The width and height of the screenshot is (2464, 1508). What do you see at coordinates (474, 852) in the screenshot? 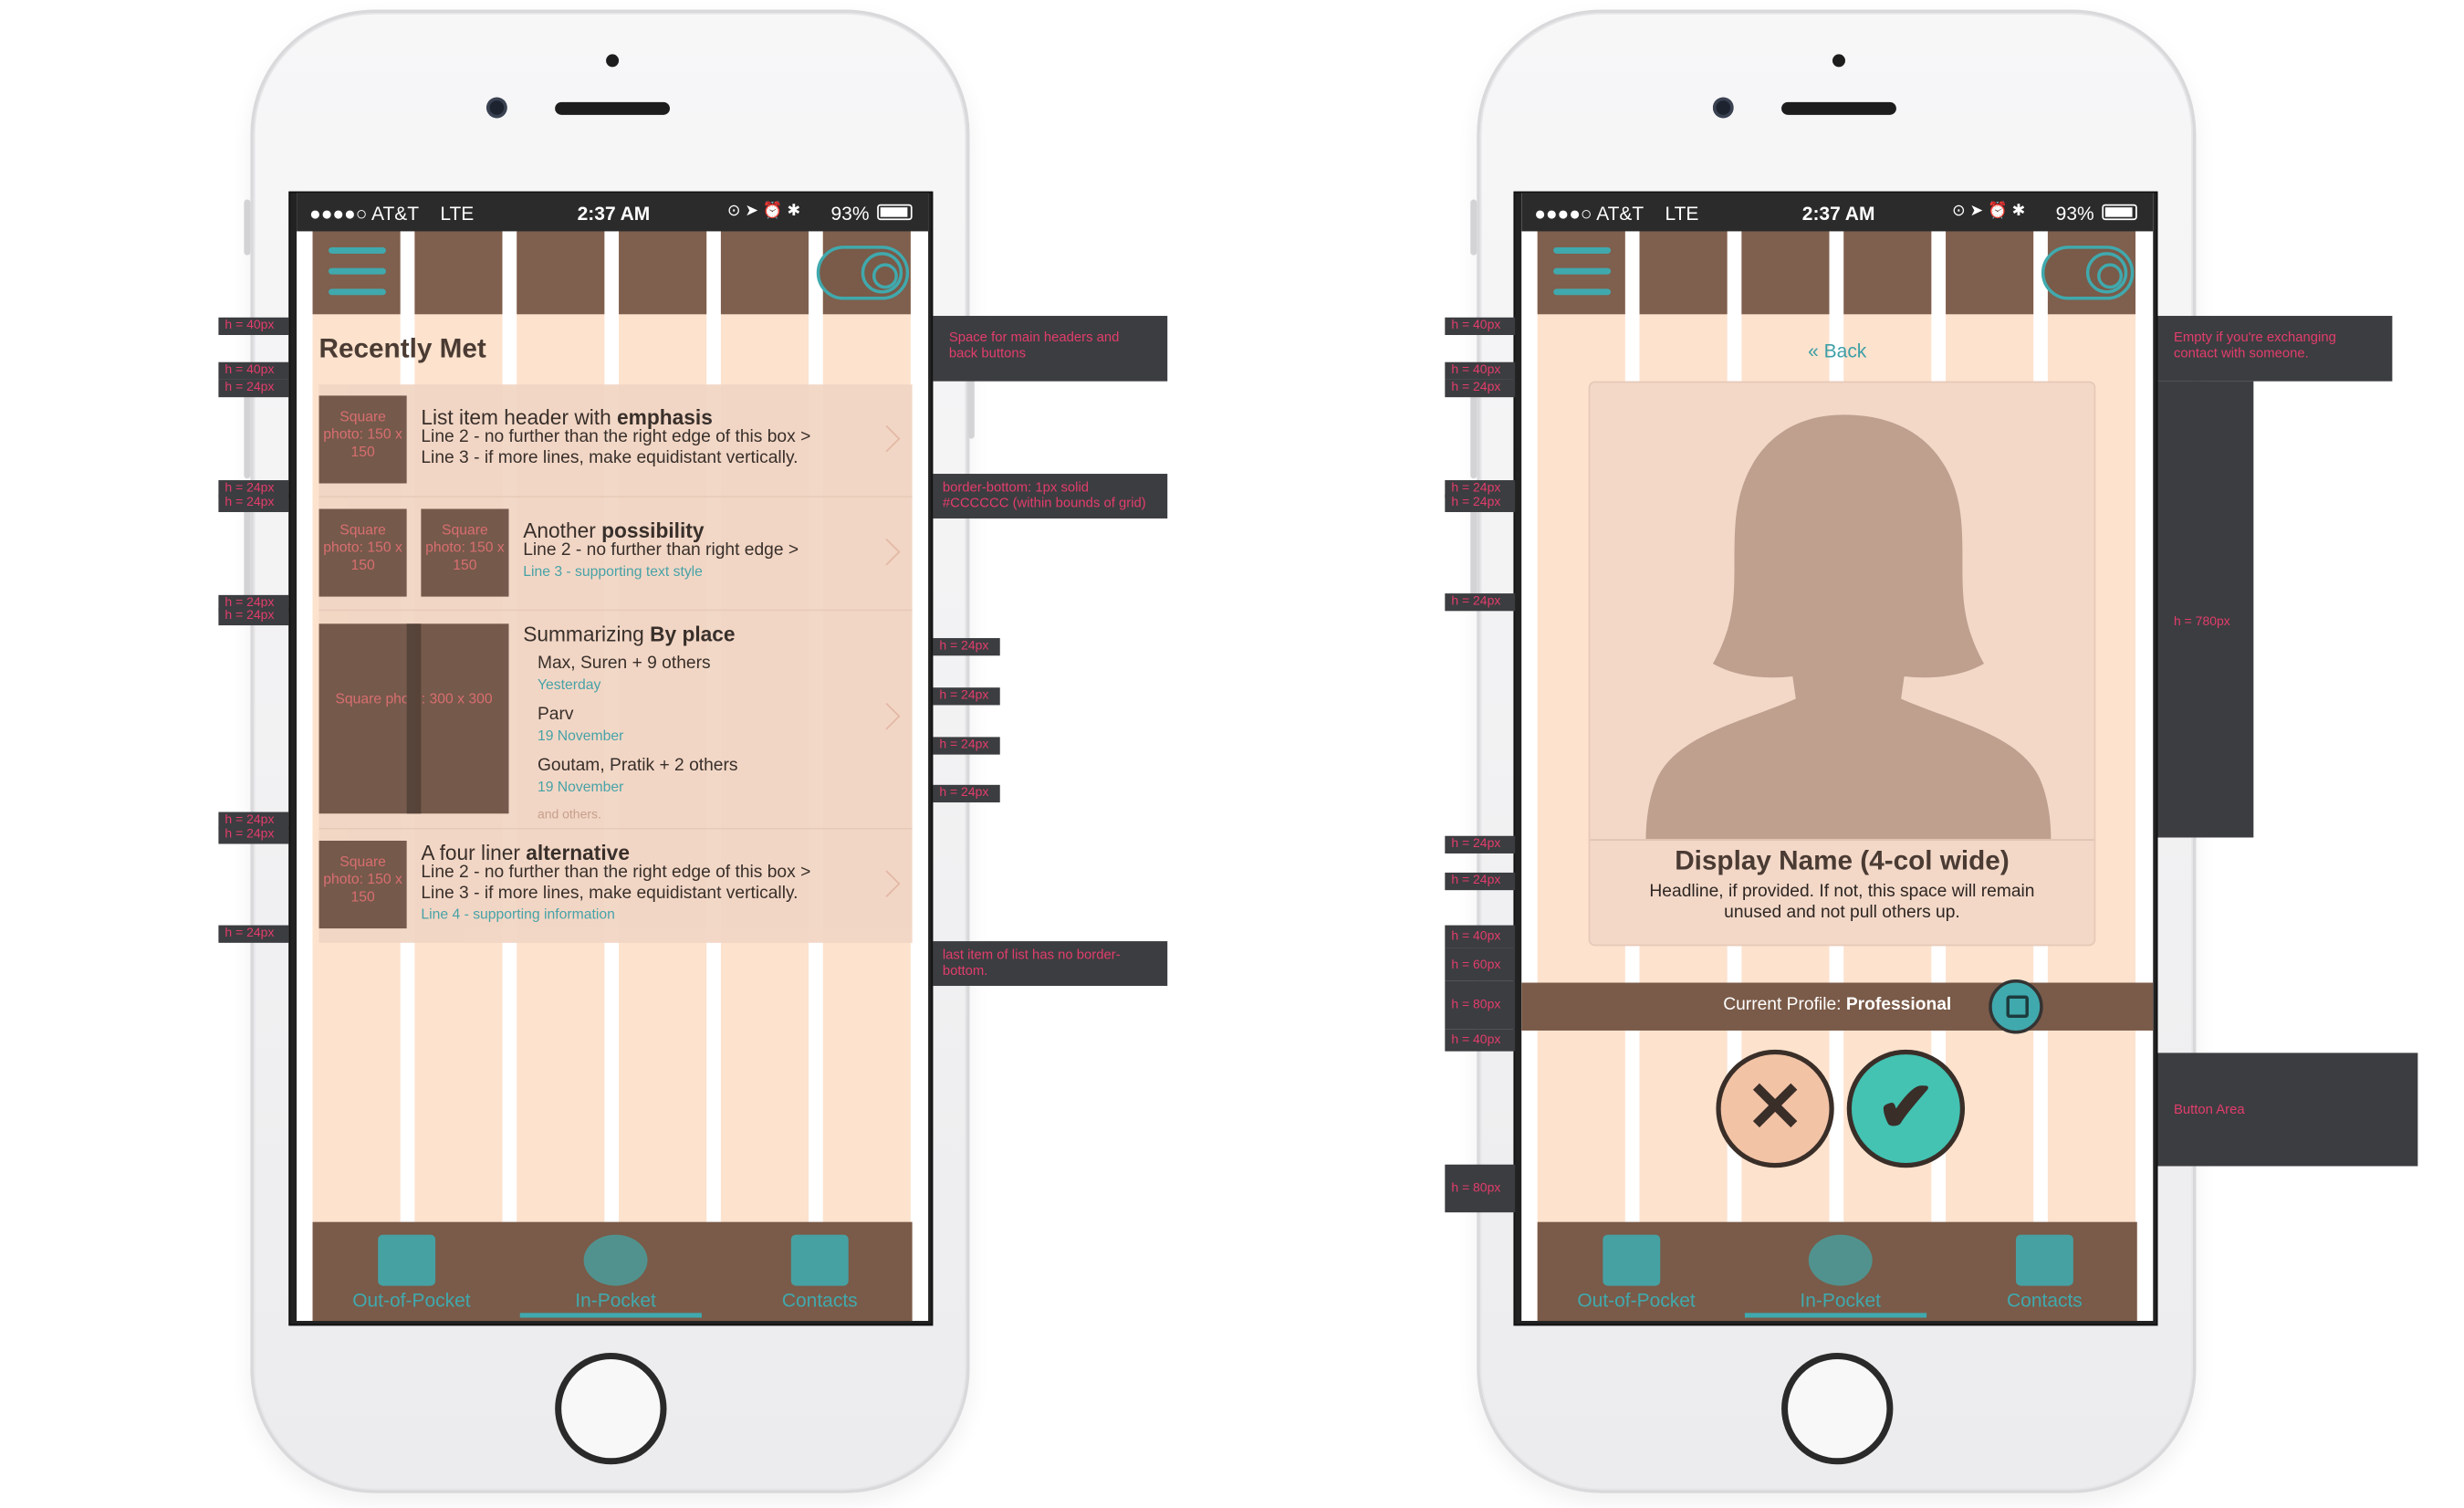
I see `item-title: A four liner` at bounding box center [474, 852].